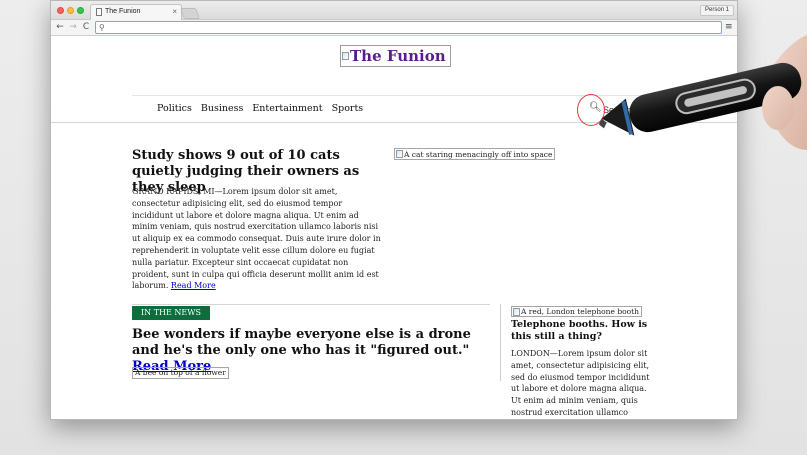 The width and height of the screenshot is (807, 455). What do you see at coordinates (348, 108) in the screenshot?
I see `nav-sports: Sports` at bounding box center [348, 108].